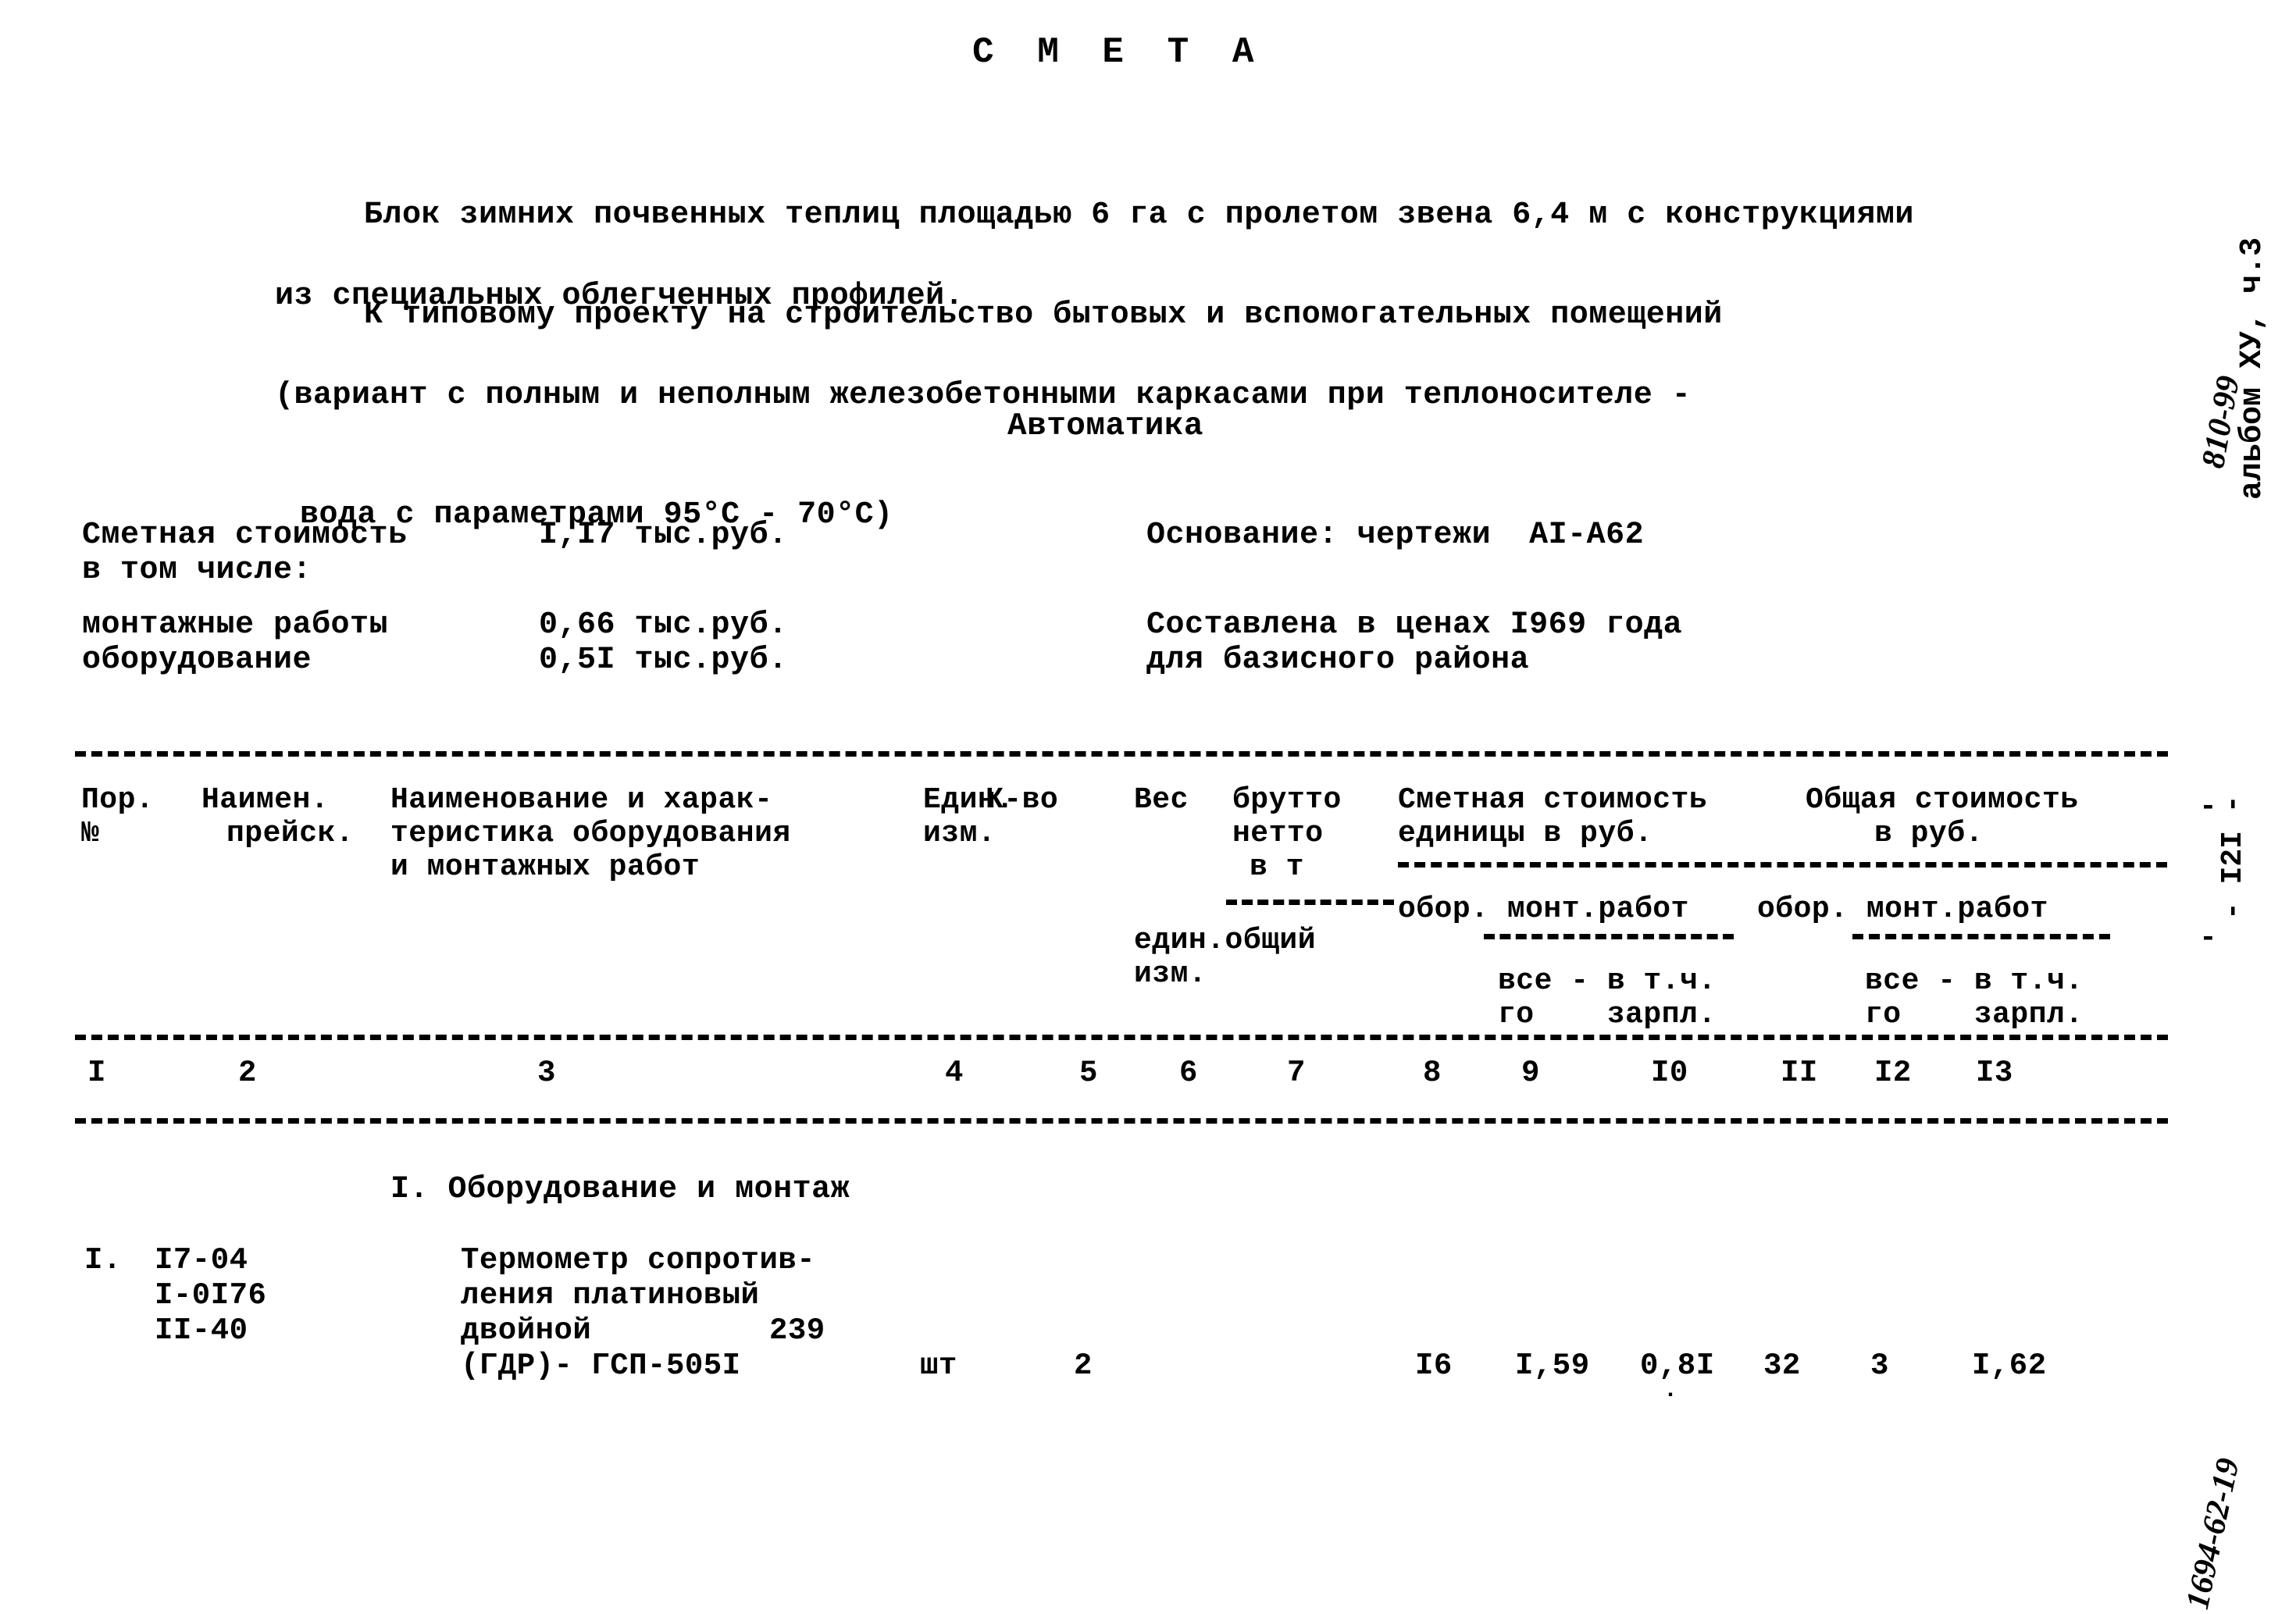  I want to click on col-header-unit-cost-line-1: Сметная стоимость, so click(1553, 800).